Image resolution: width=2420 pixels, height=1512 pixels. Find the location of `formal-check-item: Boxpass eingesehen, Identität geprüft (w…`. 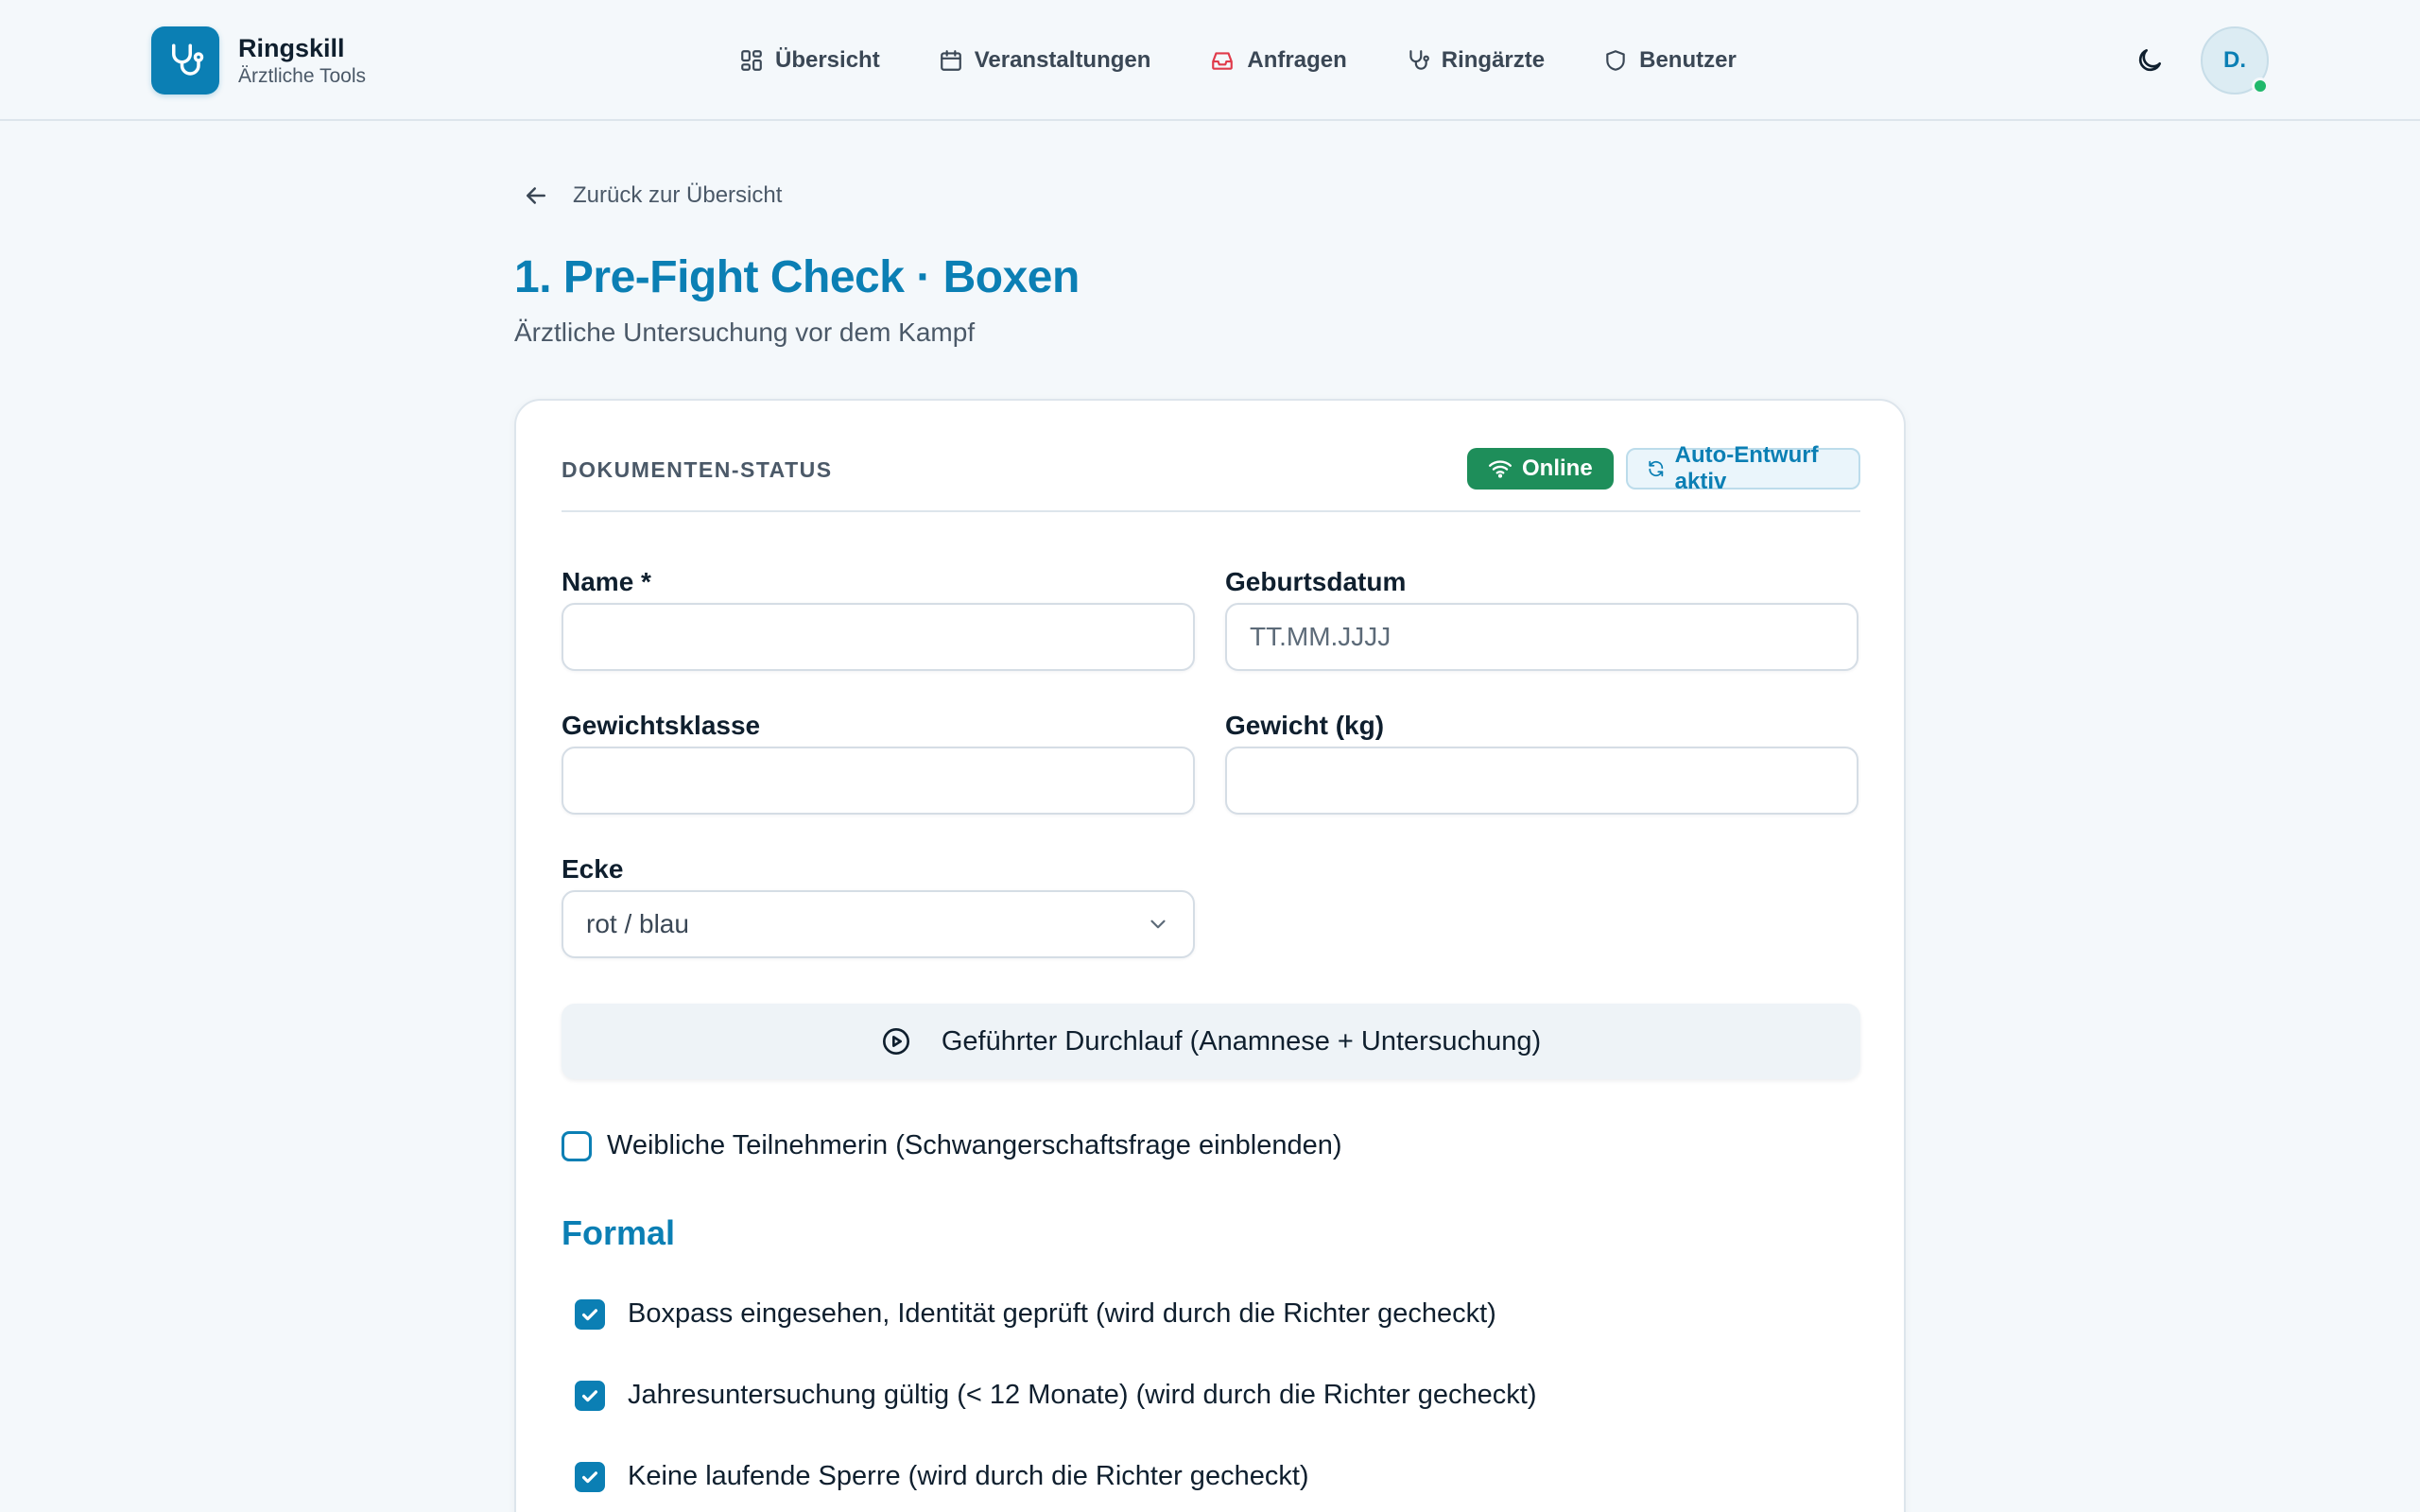

formal-check-item: Boxpass eingesehen, Identität geprüft (w… is located at coordinates (1035, 1314).